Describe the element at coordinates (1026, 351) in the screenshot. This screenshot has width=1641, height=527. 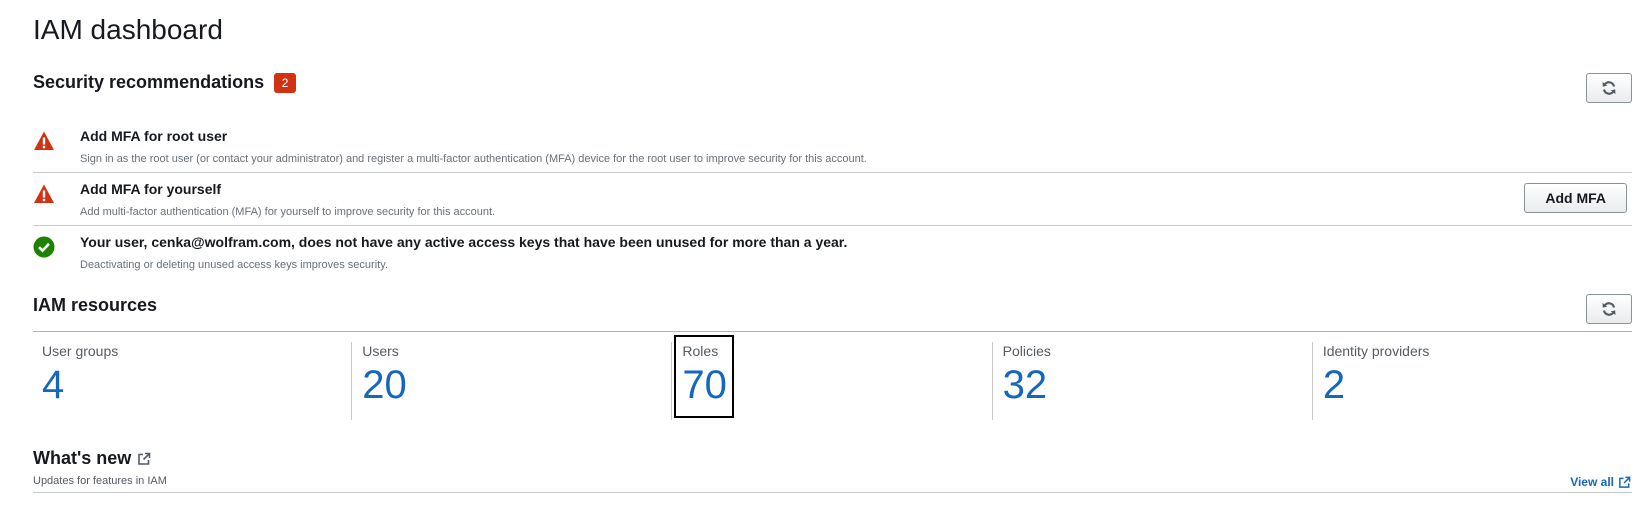
I see `resource-label: Policies` at that location.